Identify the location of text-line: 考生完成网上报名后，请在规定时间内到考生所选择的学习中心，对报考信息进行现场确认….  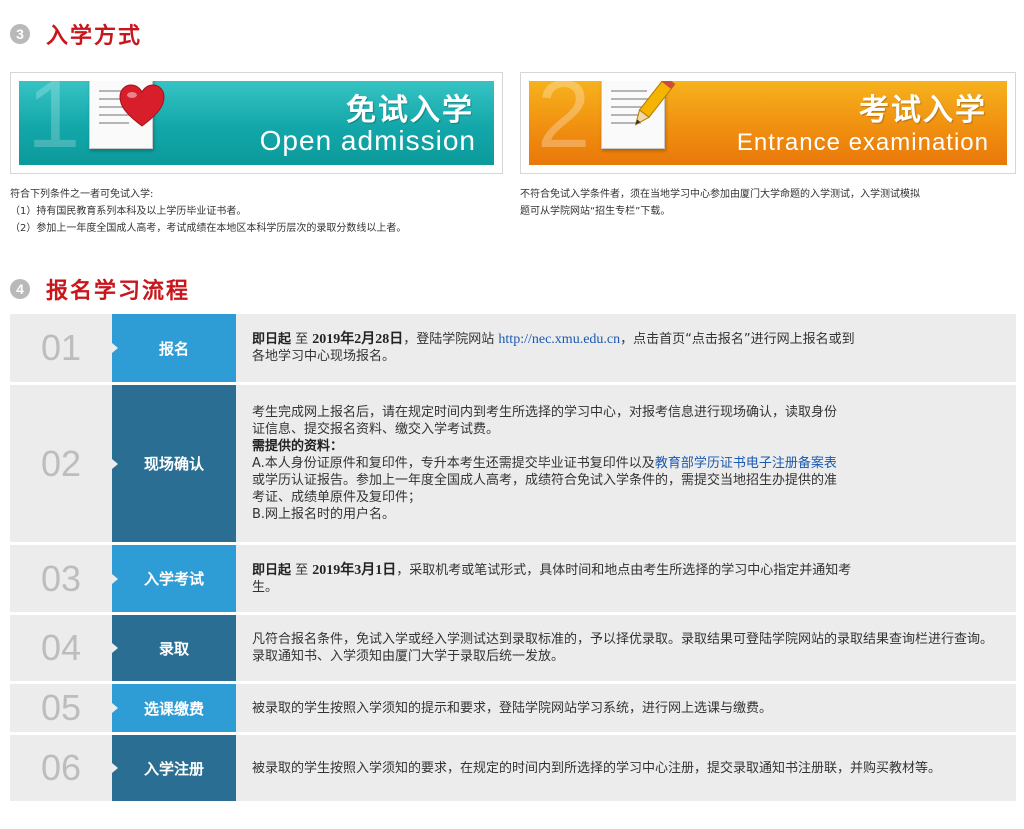
(545, 412).